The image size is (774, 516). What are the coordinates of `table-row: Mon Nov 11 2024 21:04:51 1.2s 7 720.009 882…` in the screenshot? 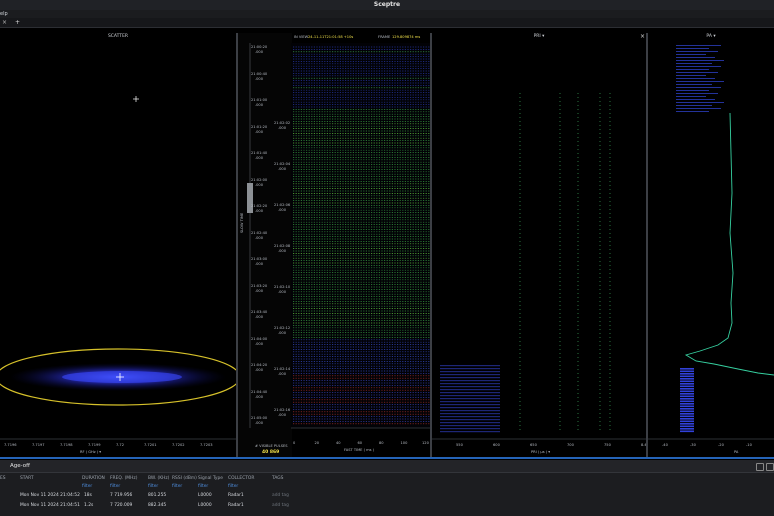 It's located at (387, 505).